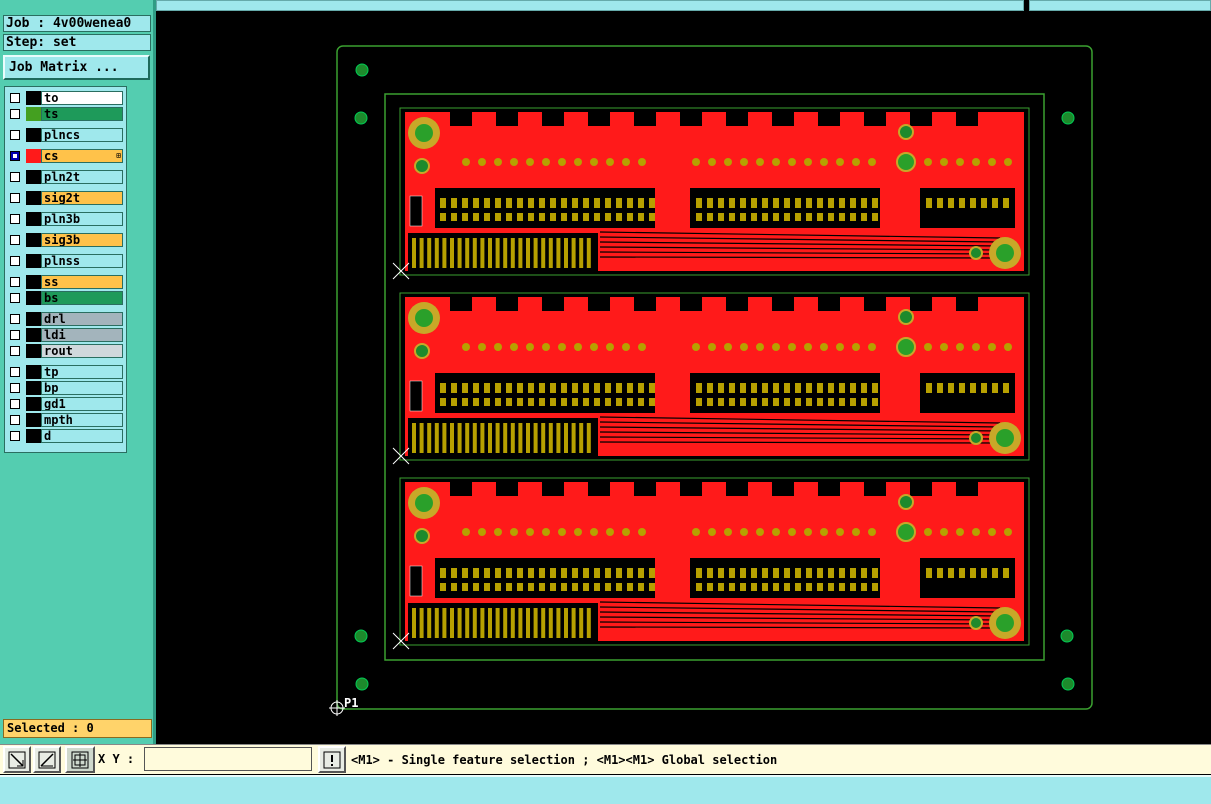  I want to click on layer-checkbox-gd1, so click(15, 404).